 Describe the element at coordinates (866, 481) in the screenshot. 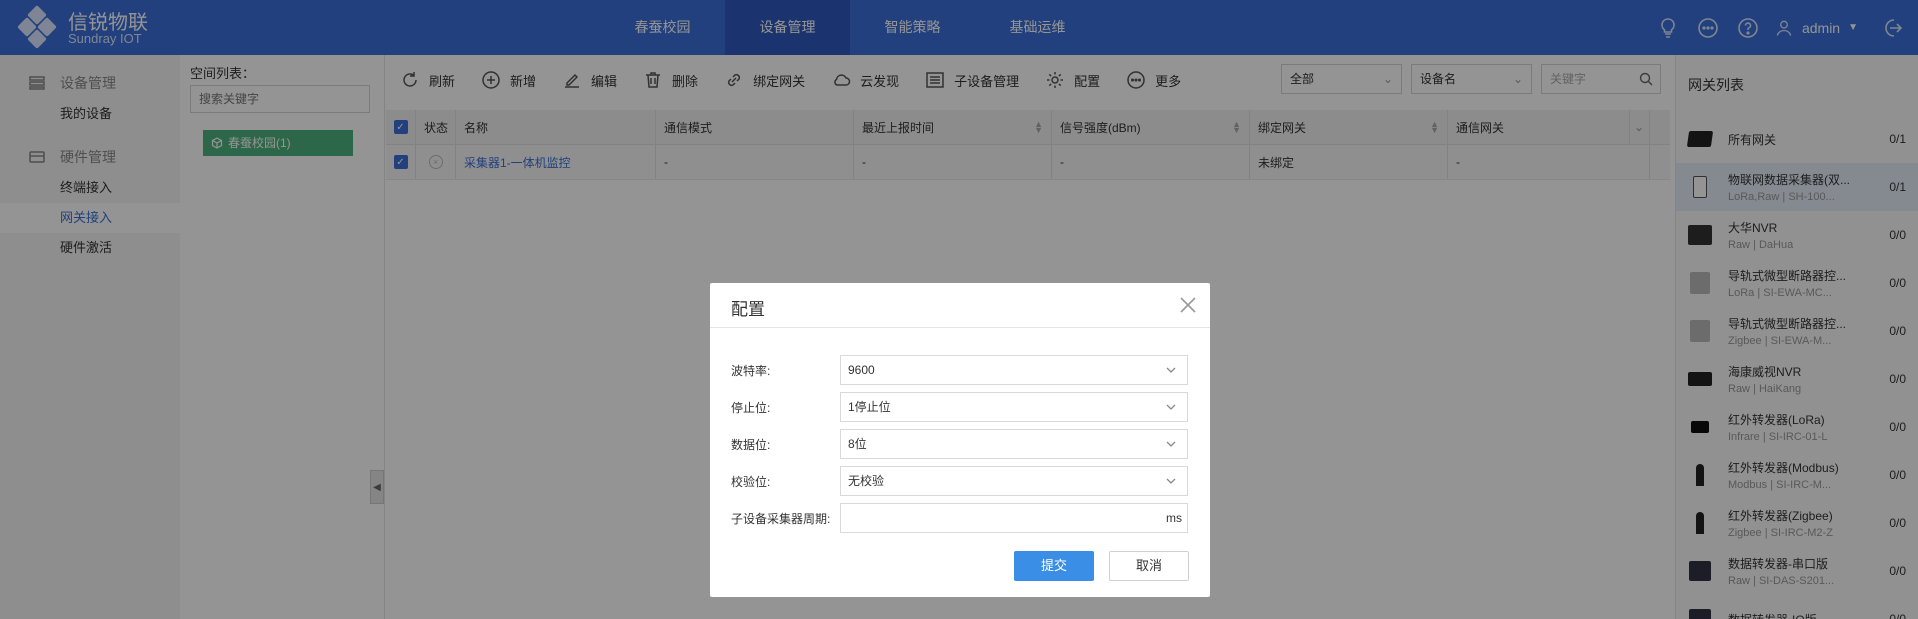

I see `parity-value: 无校验` at that location.